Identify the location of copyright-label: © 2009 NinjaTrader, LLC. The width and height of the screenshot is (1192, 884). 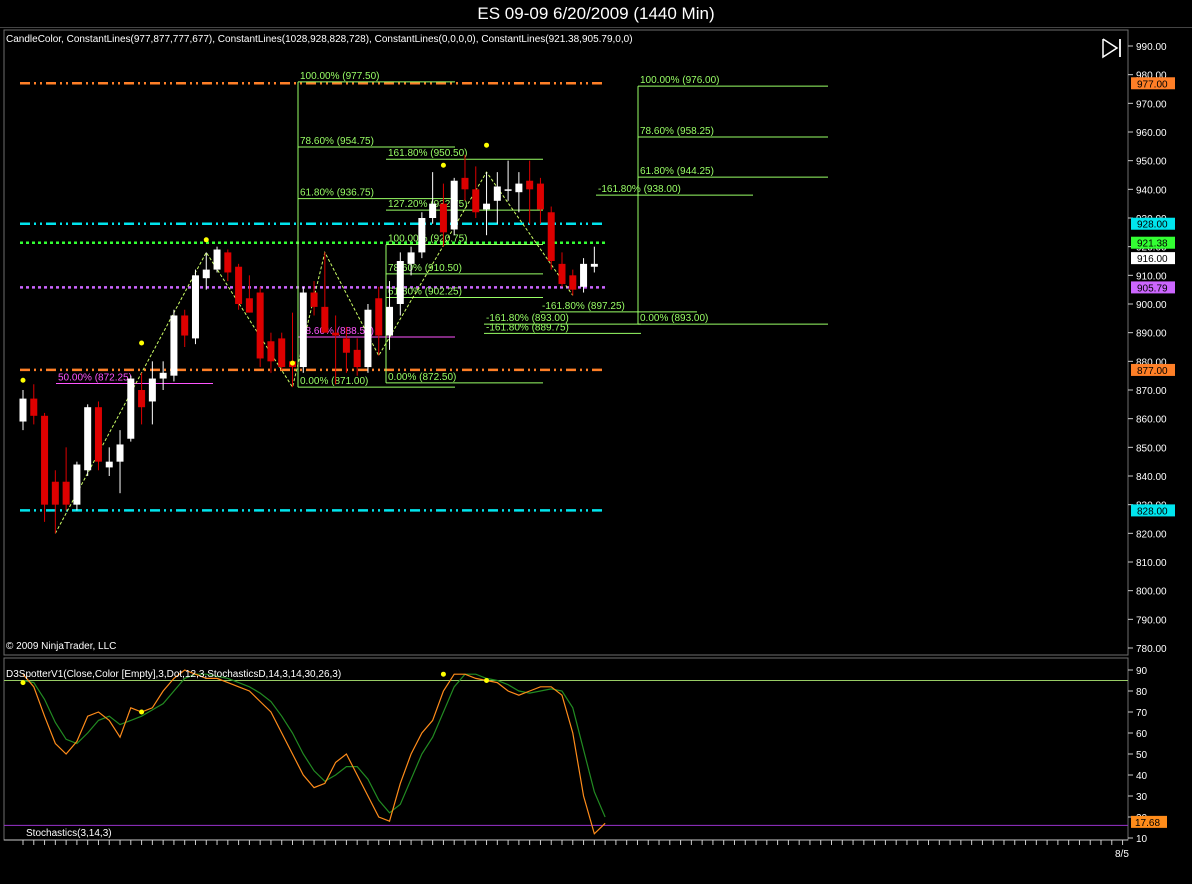
(61, 646).